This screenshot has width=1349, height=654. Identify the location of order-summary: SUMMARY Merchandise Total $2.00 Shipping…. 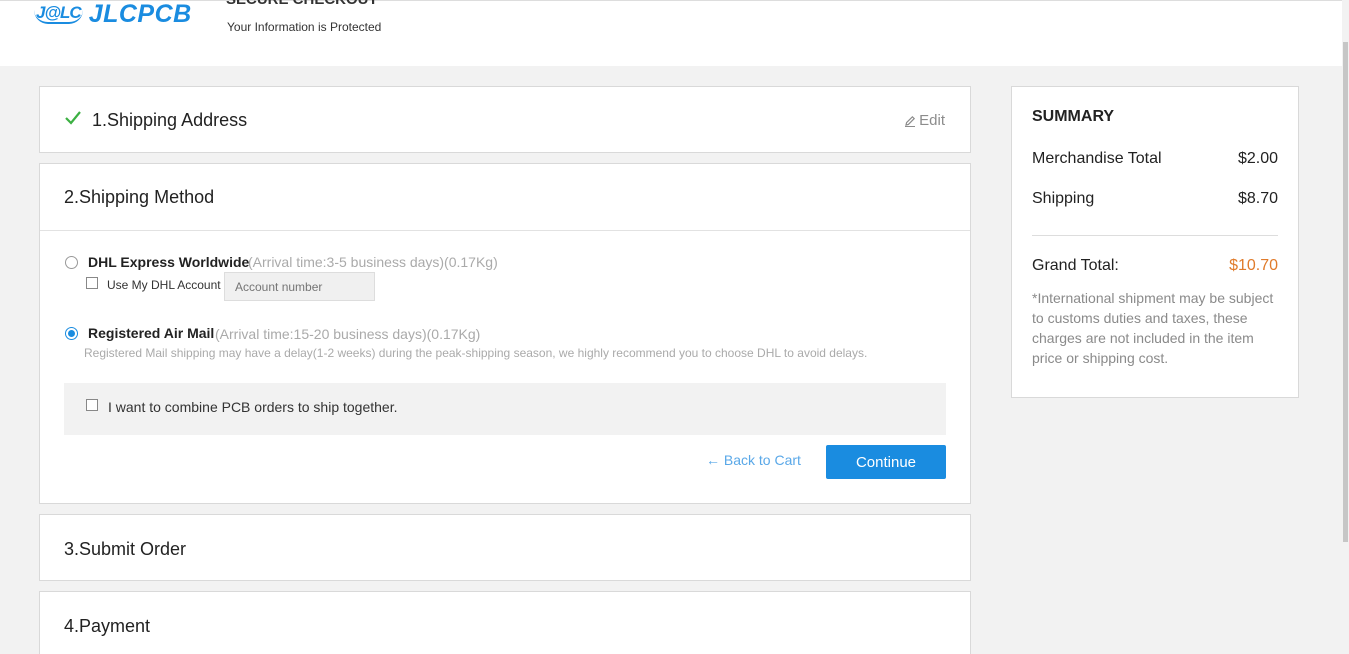
(1155, 242).